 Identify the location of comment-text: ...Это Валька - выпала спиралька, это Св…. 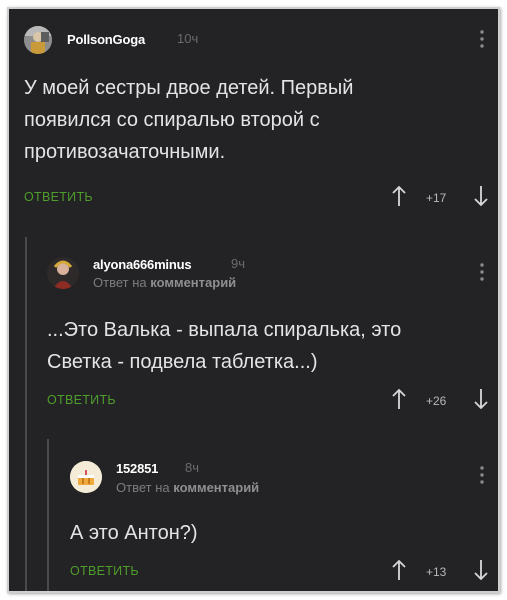
(269, 346).